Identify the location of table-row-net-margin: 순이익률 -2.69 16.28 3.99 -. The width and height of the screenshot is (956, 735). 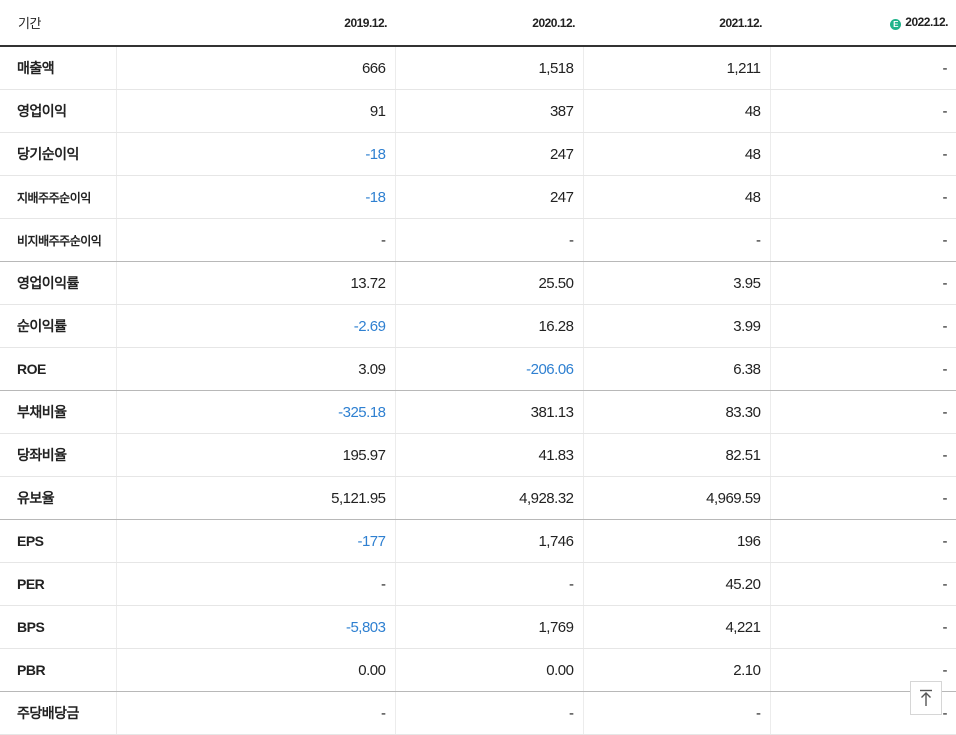
(478, 326).